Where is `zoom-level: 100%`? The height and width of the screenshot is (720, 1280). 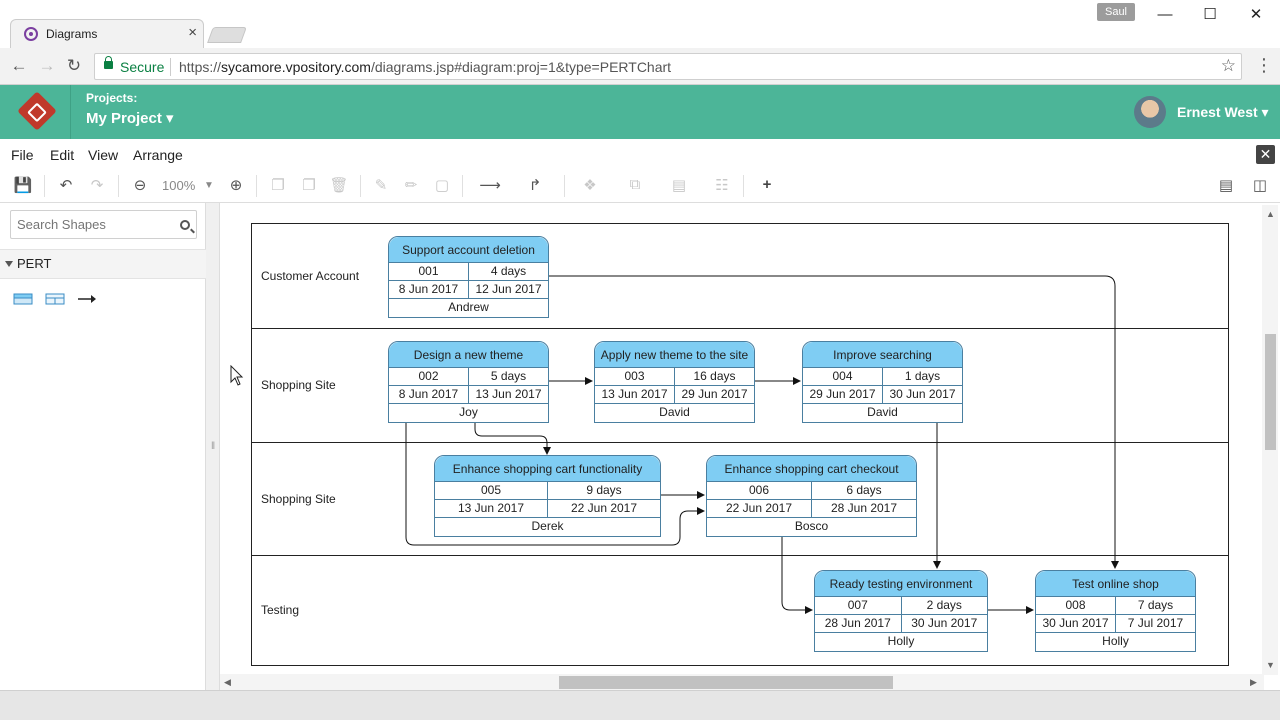 zoom-level: 100% is located at coordinates (178, 185).